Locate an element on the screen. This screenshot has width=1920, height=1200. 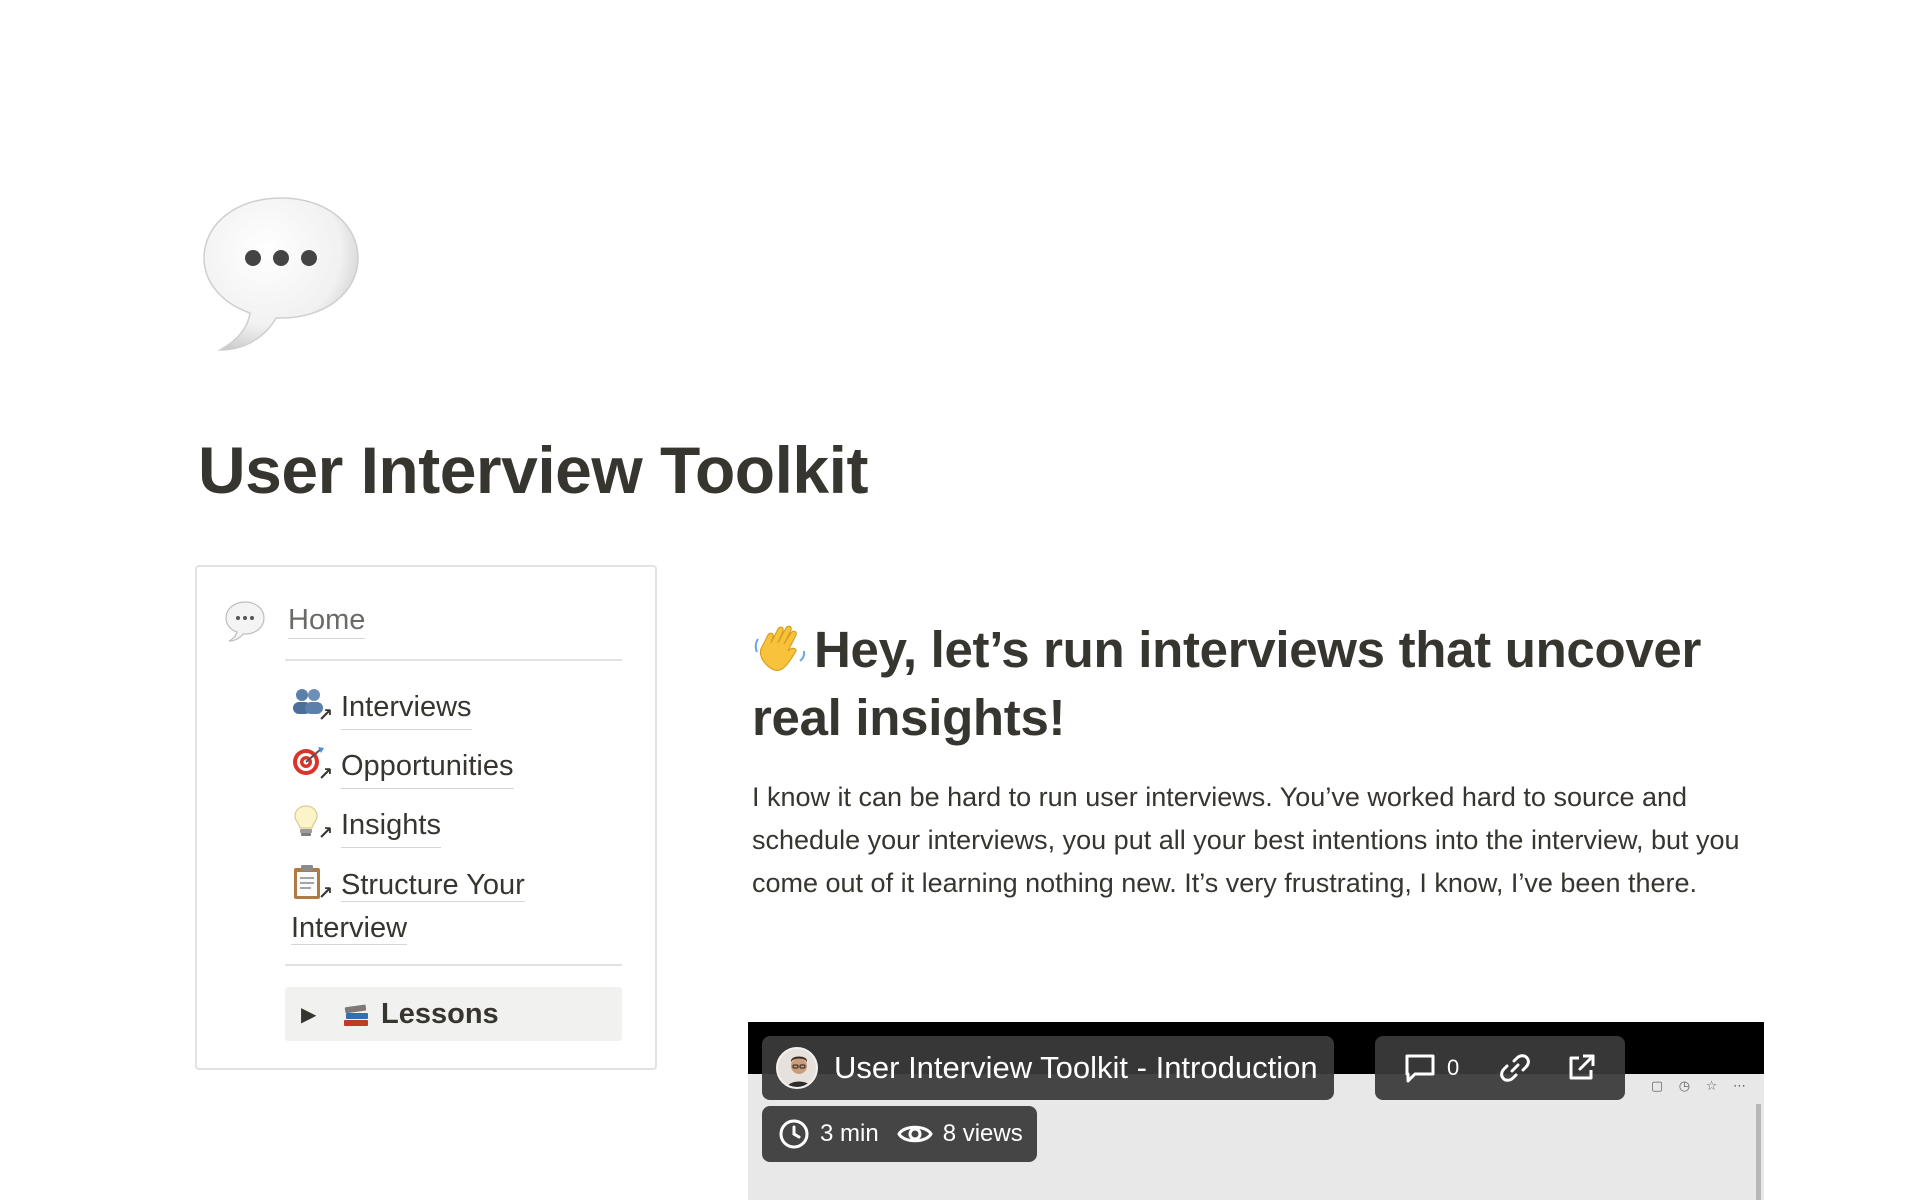
comment-count: 0 is located at coordinates (1453, 1067).